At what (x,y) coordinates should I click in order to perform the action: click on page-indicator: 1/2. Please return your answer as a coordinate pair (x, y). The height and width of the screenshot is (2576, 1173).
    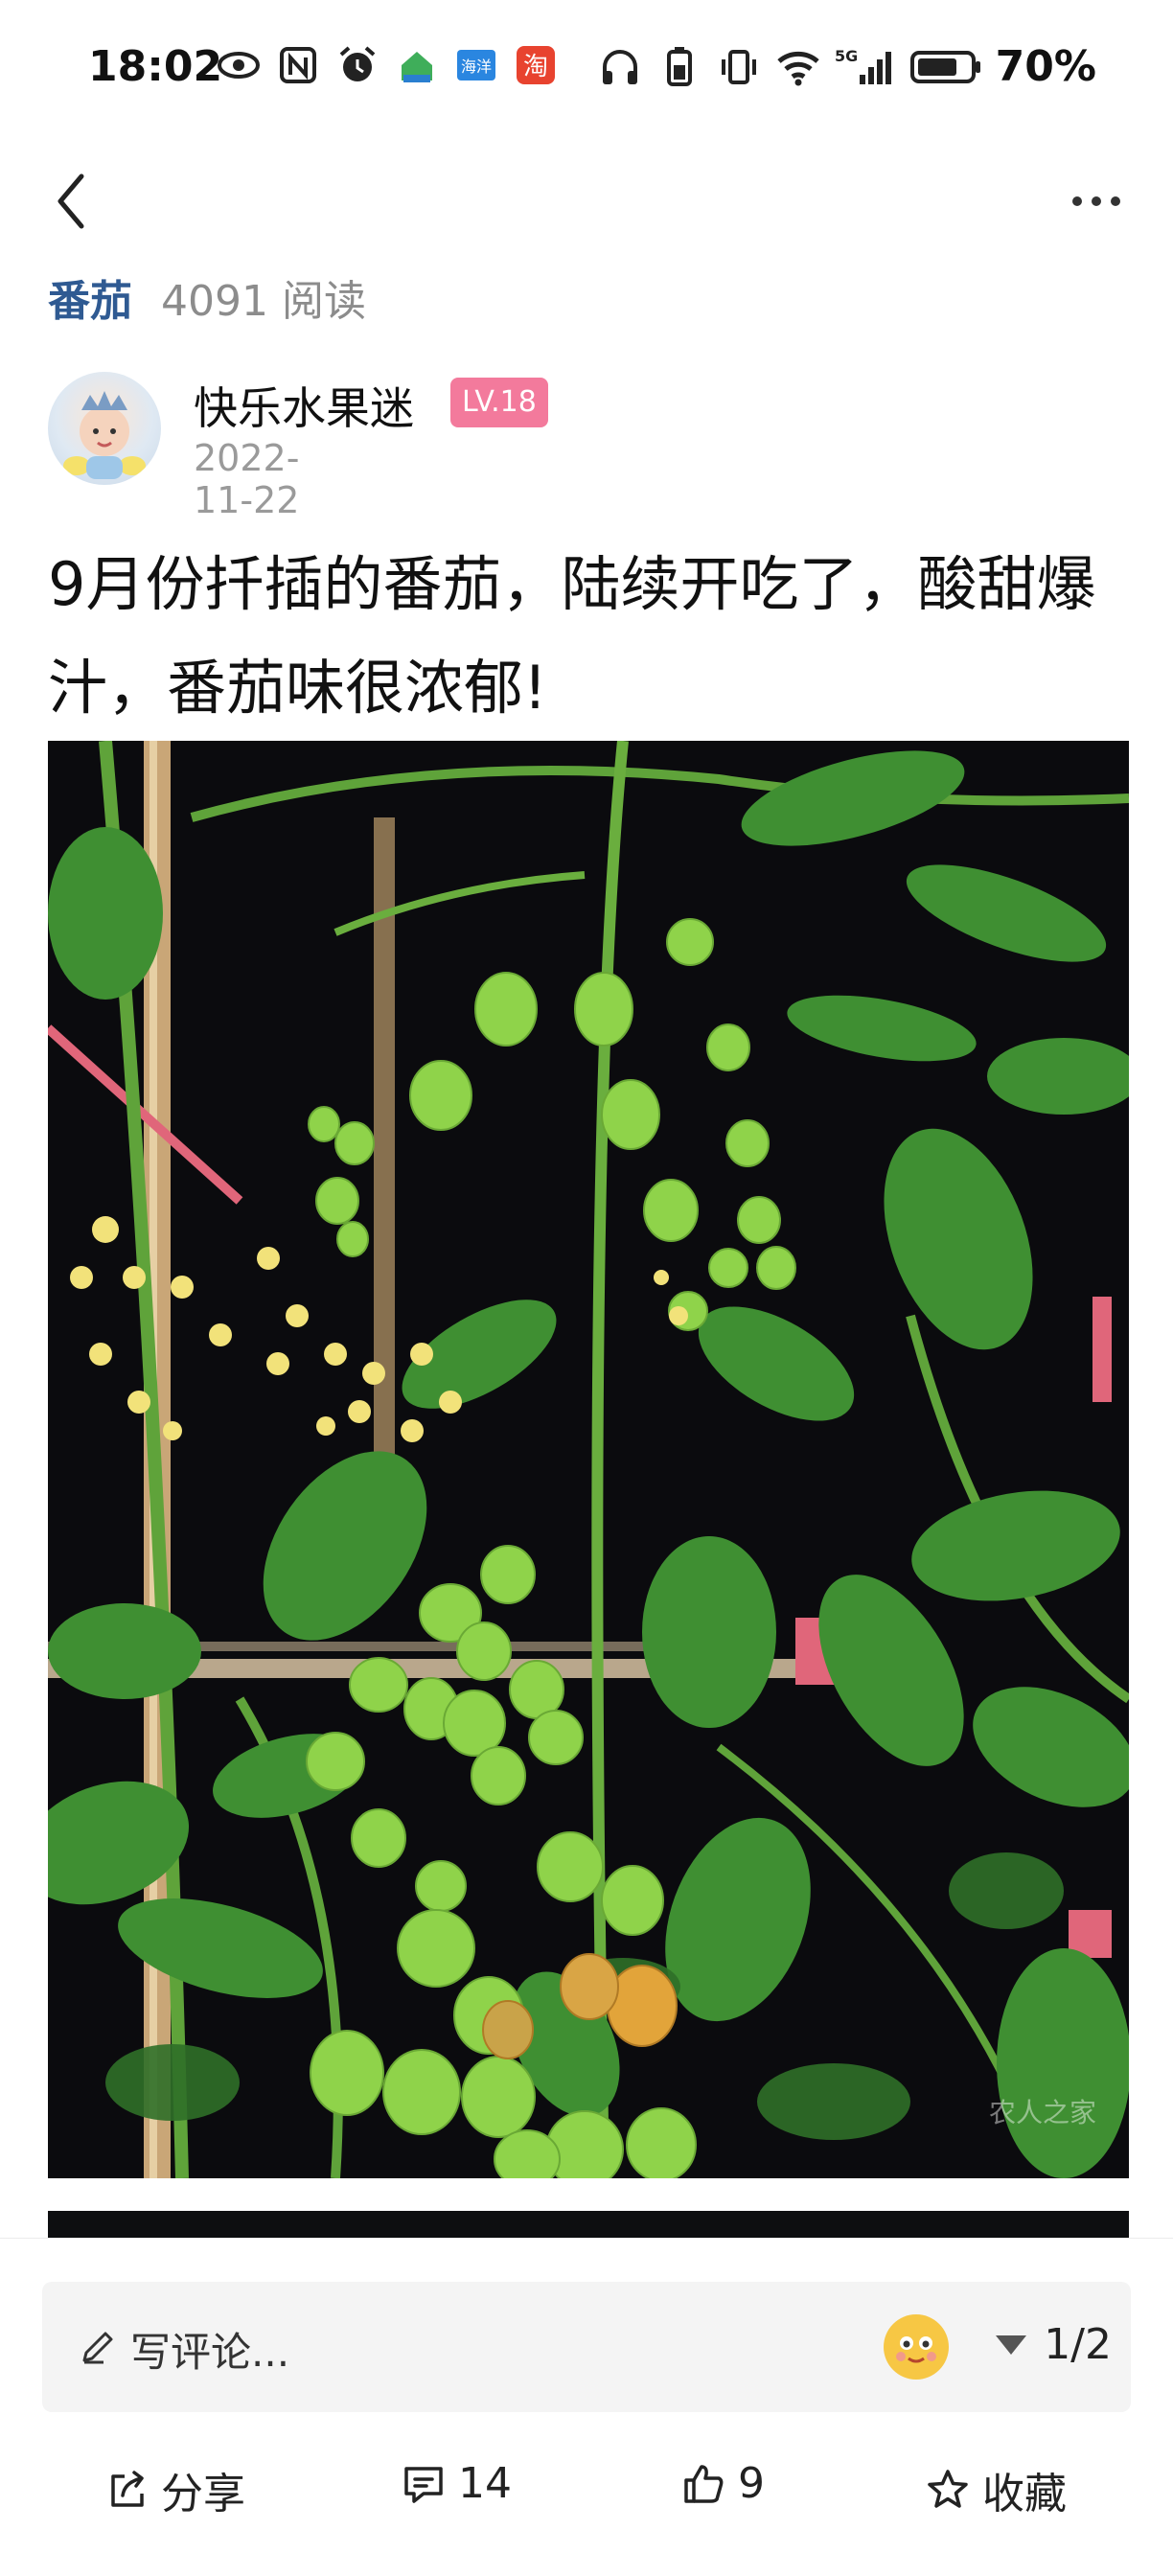
    Looking at the image, I should click on (1078, 2344).